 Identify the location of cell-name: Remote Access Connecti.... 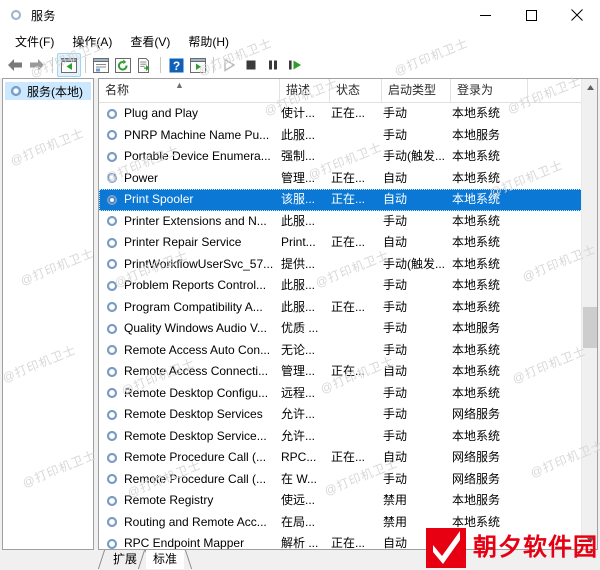
(196, 371).